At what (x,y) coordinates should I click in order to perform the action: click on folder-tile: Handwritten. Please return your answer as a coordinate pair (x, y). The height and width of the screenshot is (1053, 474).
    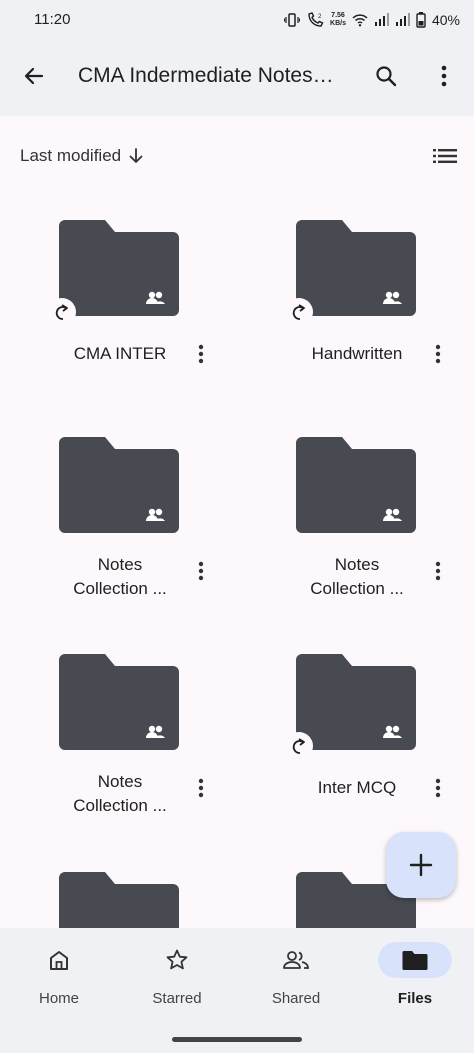
    Looking at the image, I should click on (355, 328).